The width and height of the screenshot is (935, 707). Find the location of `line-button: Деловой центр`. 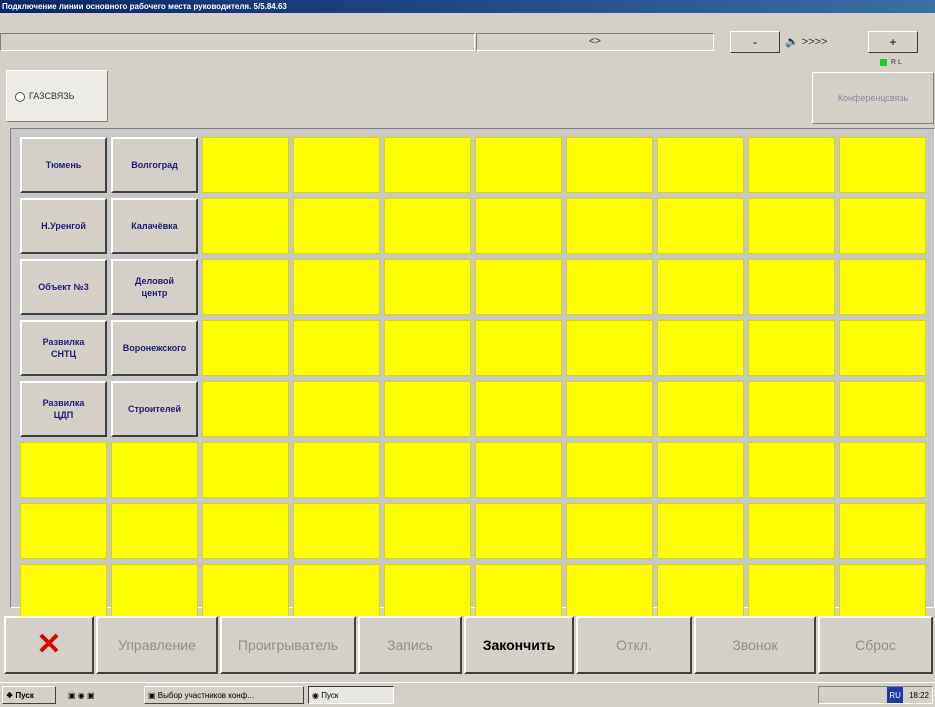

line-button: Деловой центр is located at coordinates (154, 287).